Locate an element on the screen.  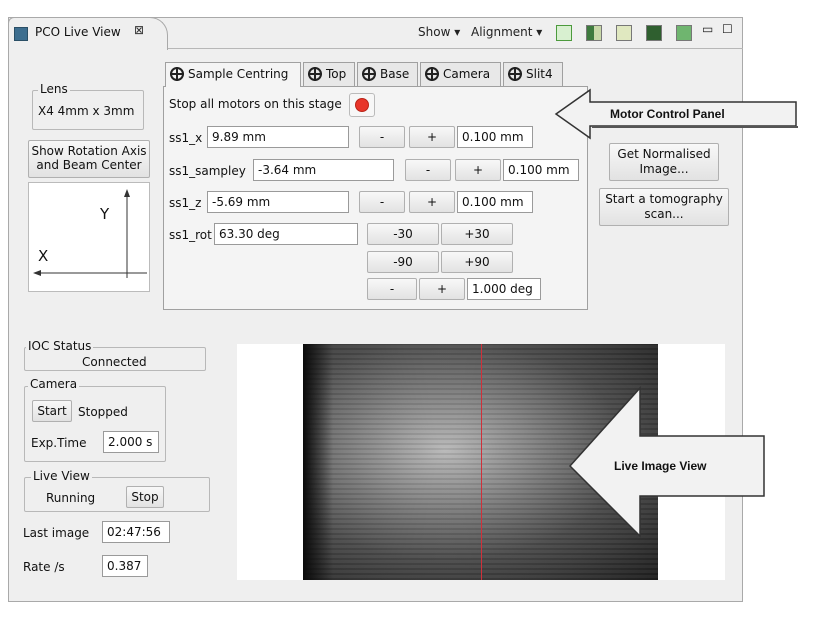
tab-slit4: Slit4 is located at coordinates (533, 74).